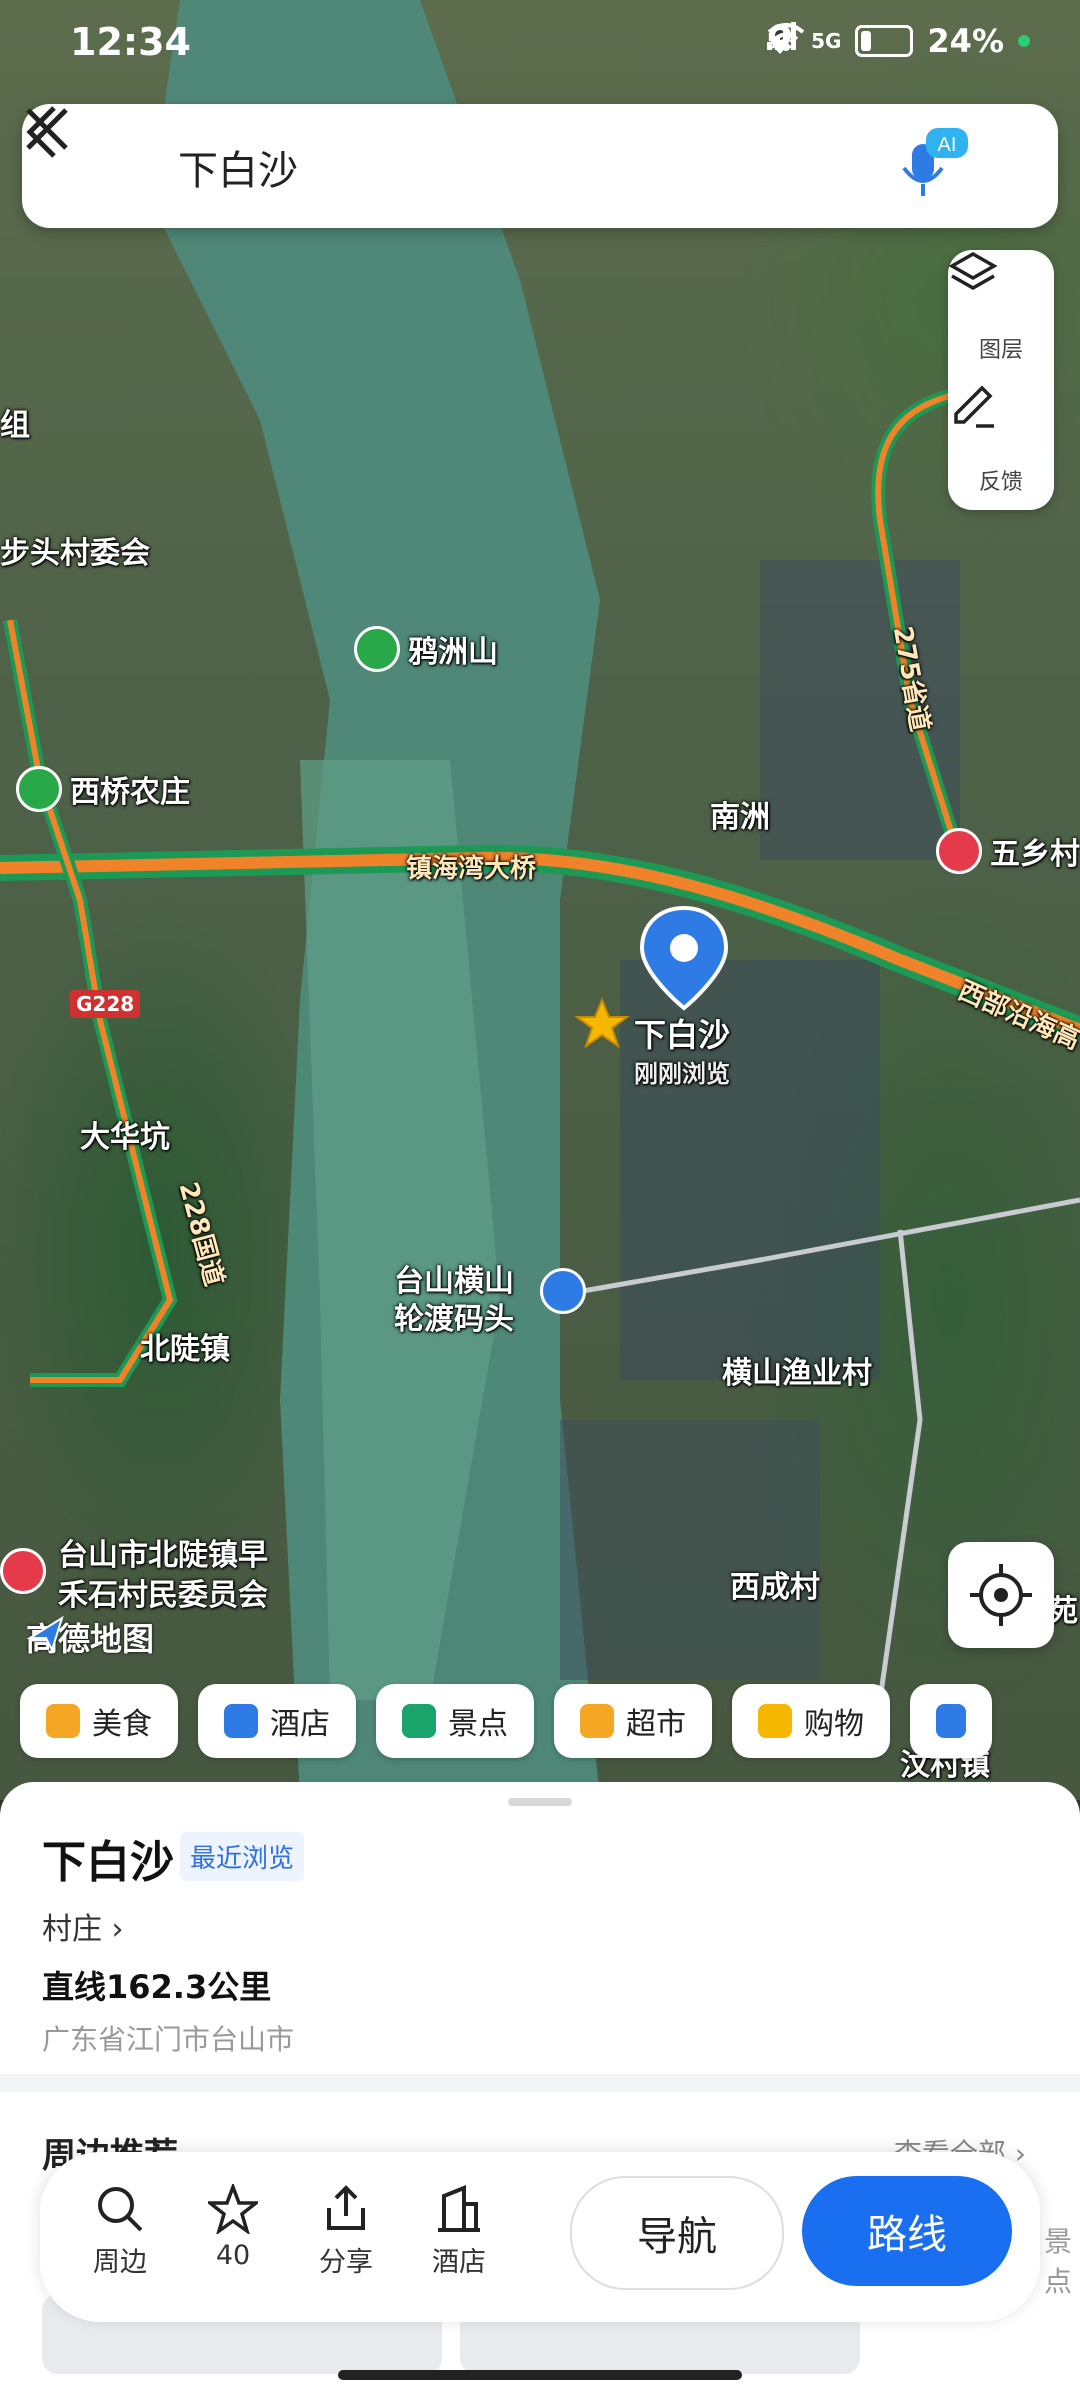 This screenshot has width=1080, height=2400. What do you see at coordinates (426, 649) in the screenshot?
I see `poi-mountain: 鸦洲山` at bounding box center [426, 649].